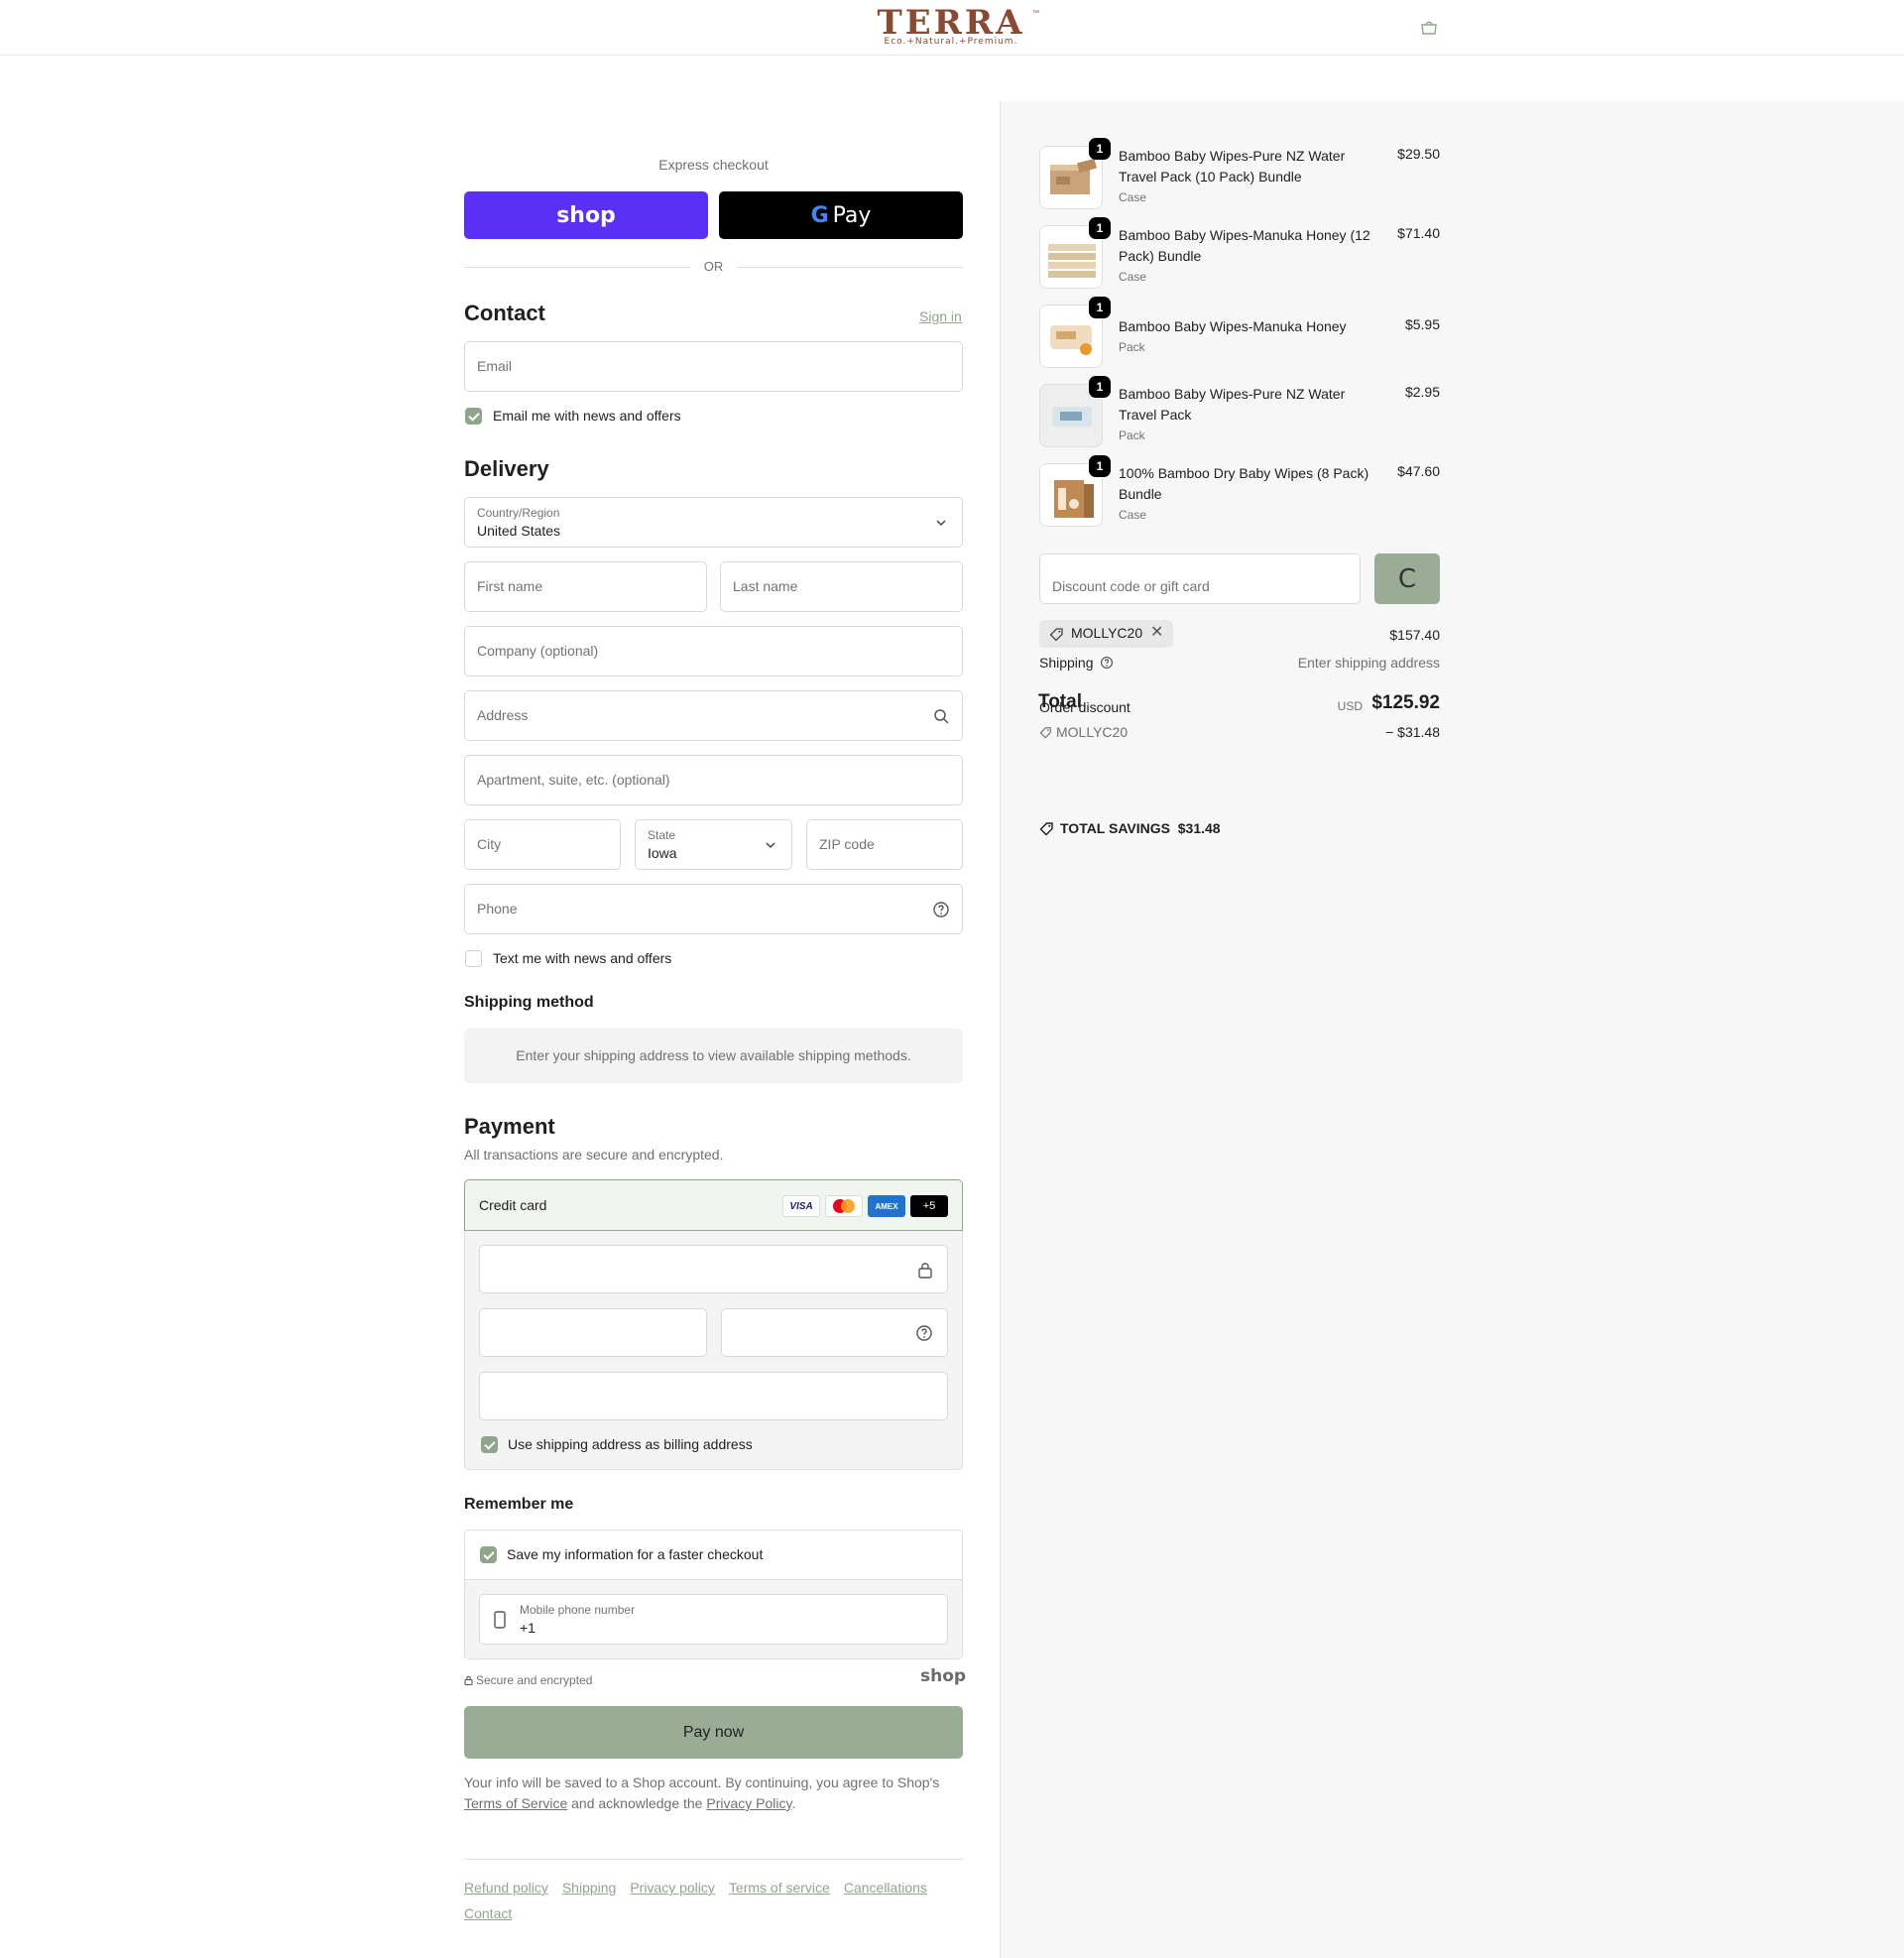 Image resolution: width=1904 pixels, height=1958 pixels. Describe the element at coordinates (713, 651) in the screenshot. I see `company-field: Company (optional)` at that location.